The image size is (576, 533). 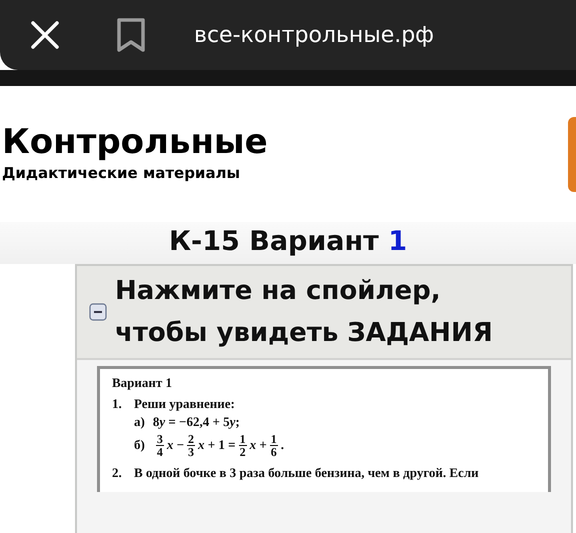 I want to click on task-text: В одной бочке в 3 раза больше бензина, чем в другой. Если, so click(x=306, y=473).